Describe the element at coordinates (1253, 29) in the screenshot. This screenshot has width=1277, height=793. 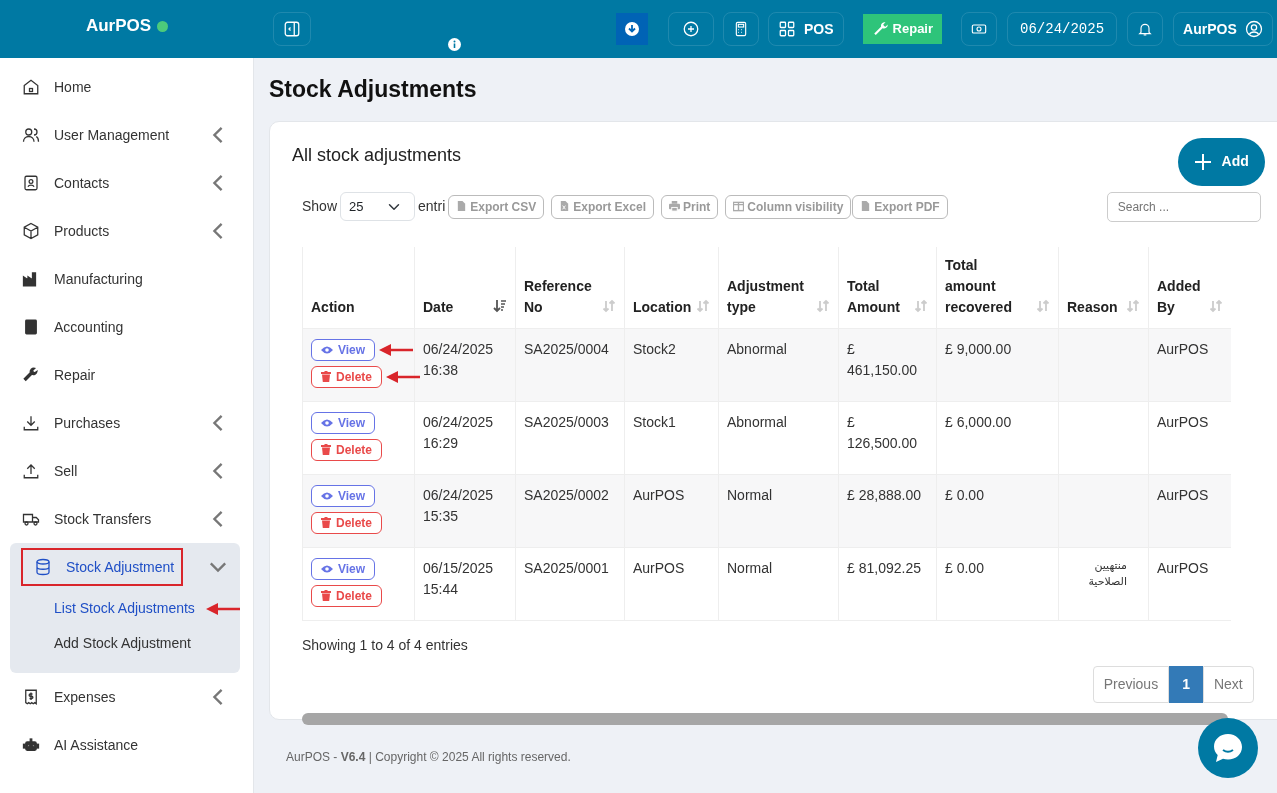
I see `user-circle-icon` at that location.